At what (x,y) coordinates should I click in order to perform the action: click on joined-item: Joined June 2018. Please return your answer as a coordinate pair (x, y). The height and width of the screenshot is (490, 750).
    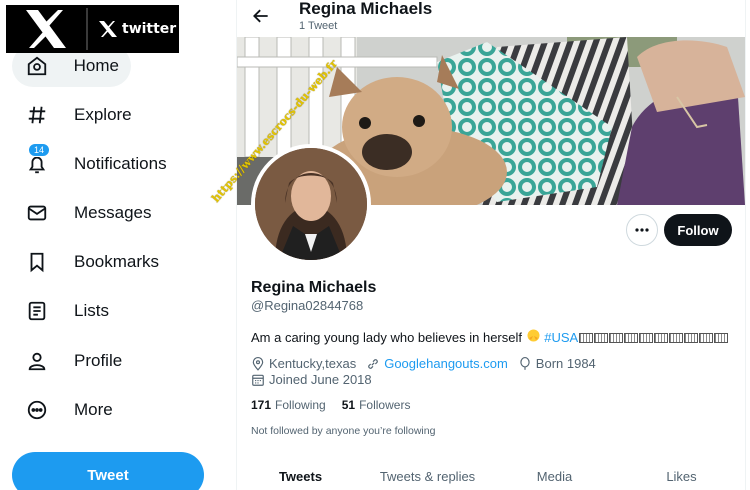
    Looking at the image, I should click on (311, 379).